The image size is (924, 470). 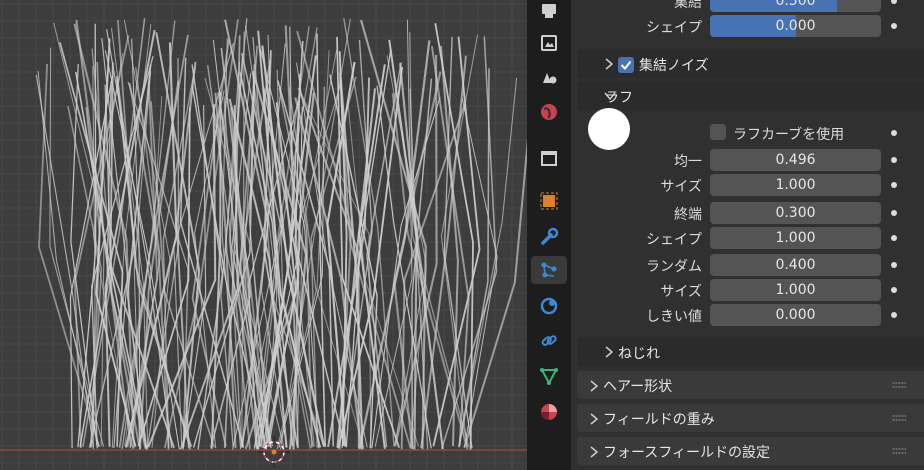 I want to click on hair-shape-label: ヘアー形状, so click(x=638, y=387).